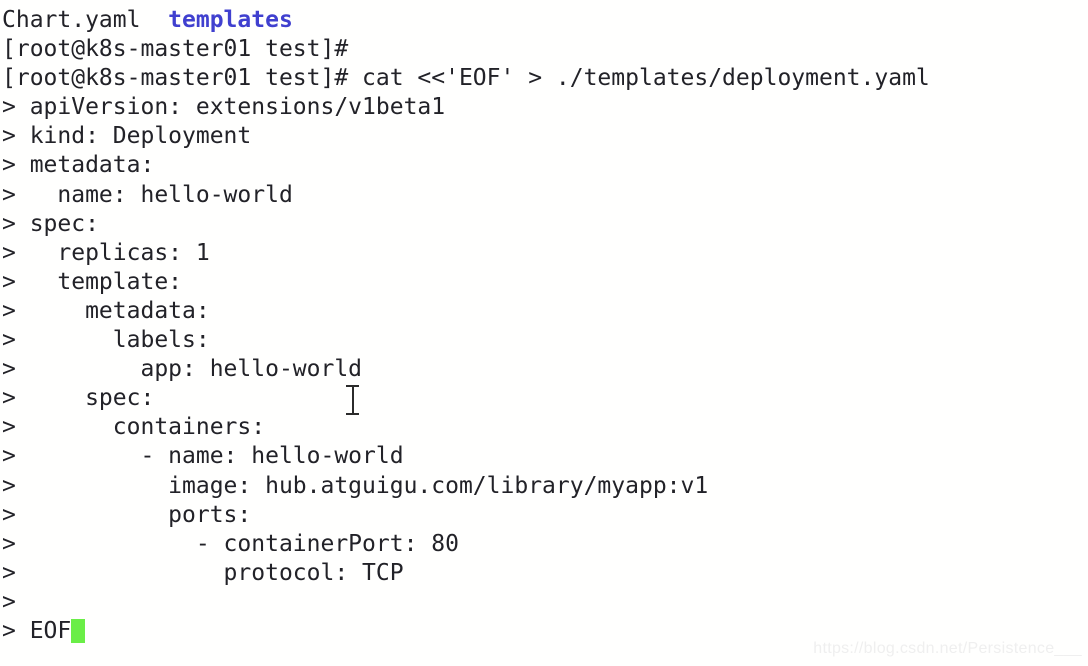 The height and width of the screenshot is (666, 1088). Describe the element at coordinates (127, 136) in the screenshot. I see `terminal-text: > kind: Deployment` at that location.